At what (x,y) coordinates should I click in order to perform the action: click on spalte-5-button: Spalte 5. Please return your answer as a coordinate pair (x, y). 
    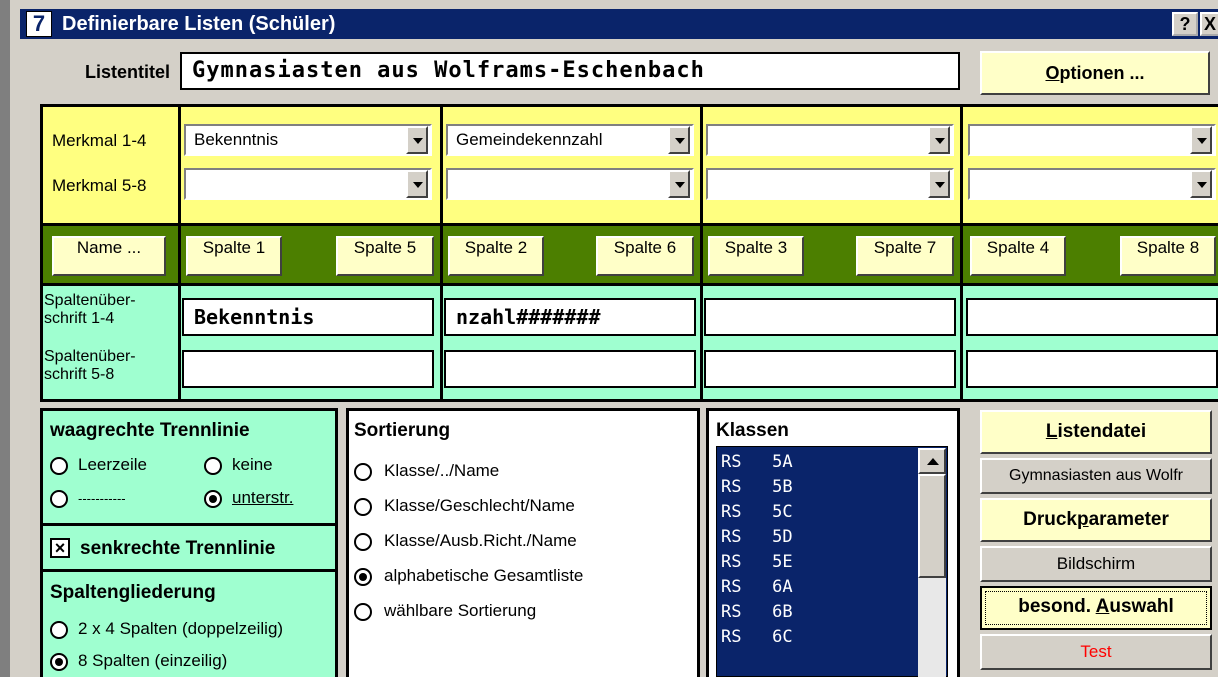
    Looking at the image, I should click on (385, 256).